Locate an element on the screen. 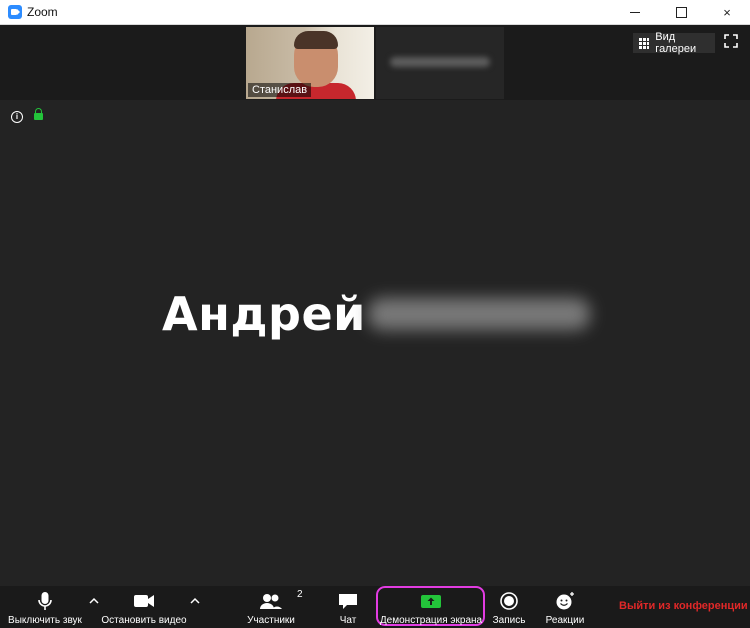 Image resolution: width=750 pixels, height=628 pixels. self-video-tile: Станислав is located at coordinates (310, 63).